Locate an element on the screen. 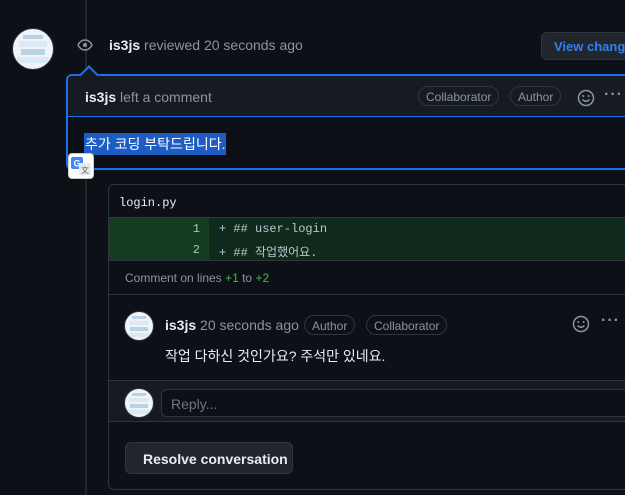  current-user-avatar is located at coordinates (139, 403).